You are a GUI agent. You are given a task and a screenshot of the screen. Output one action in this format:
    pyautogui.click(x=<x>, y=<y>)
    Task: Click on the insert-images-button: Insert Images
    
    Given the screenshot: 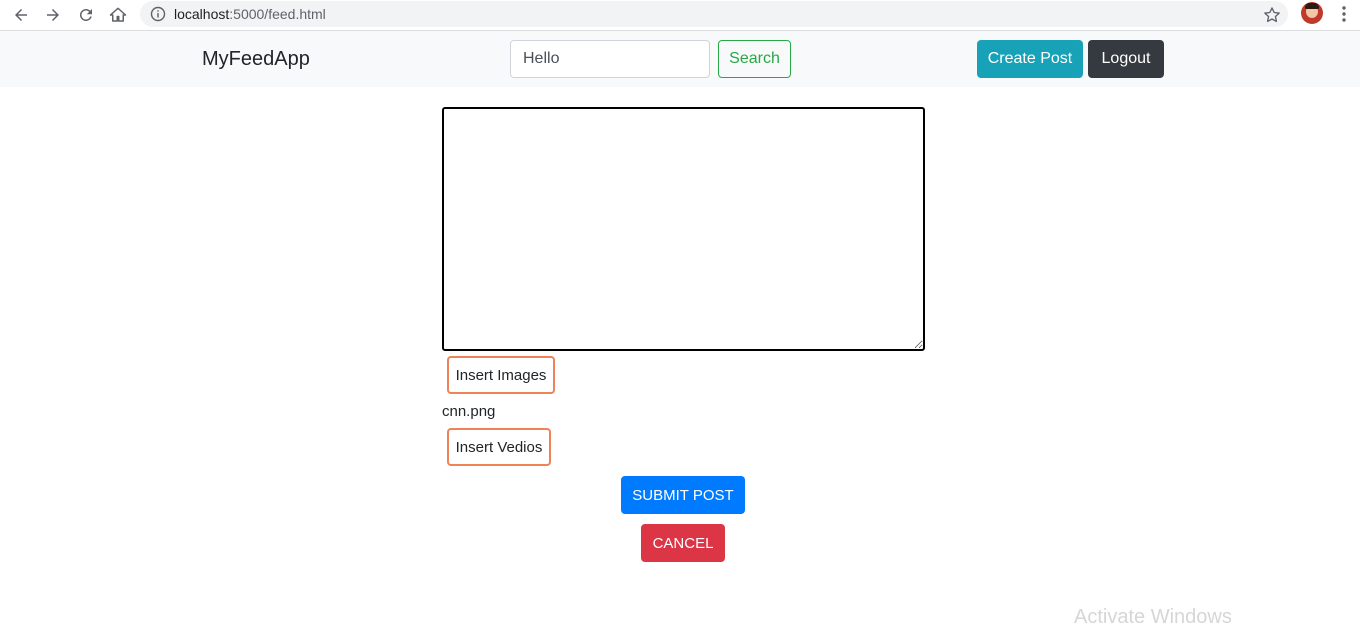 What is the action you would take?
    pyautogui.click(x=501, y=375)
    